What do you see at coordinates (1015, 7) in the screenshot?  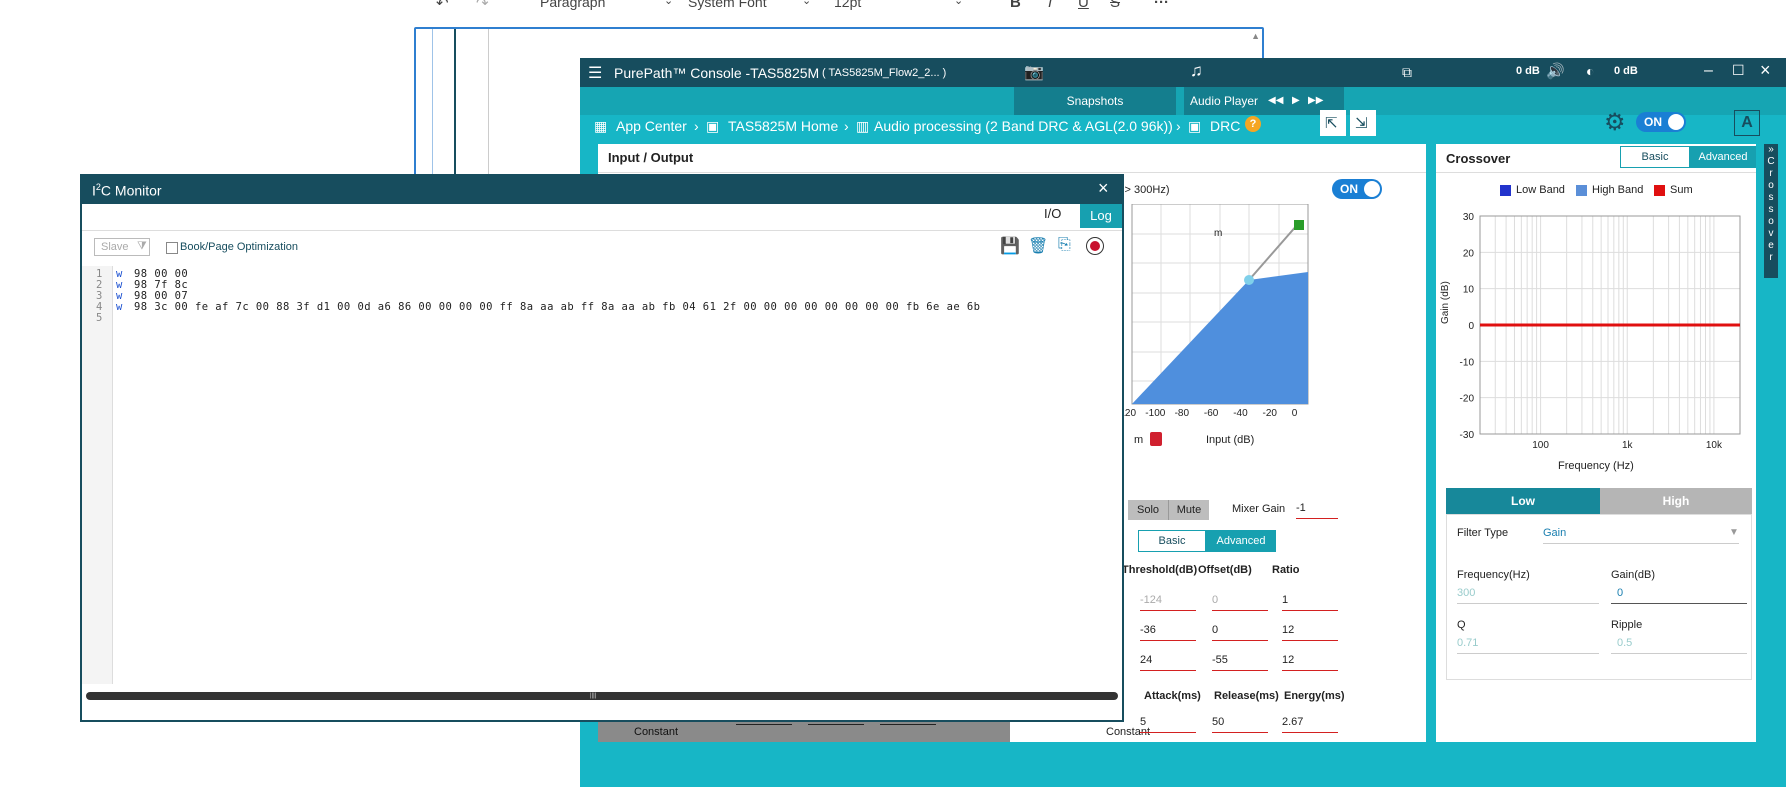 I see `bold-icon: B` at bounding box center [1015, 7].